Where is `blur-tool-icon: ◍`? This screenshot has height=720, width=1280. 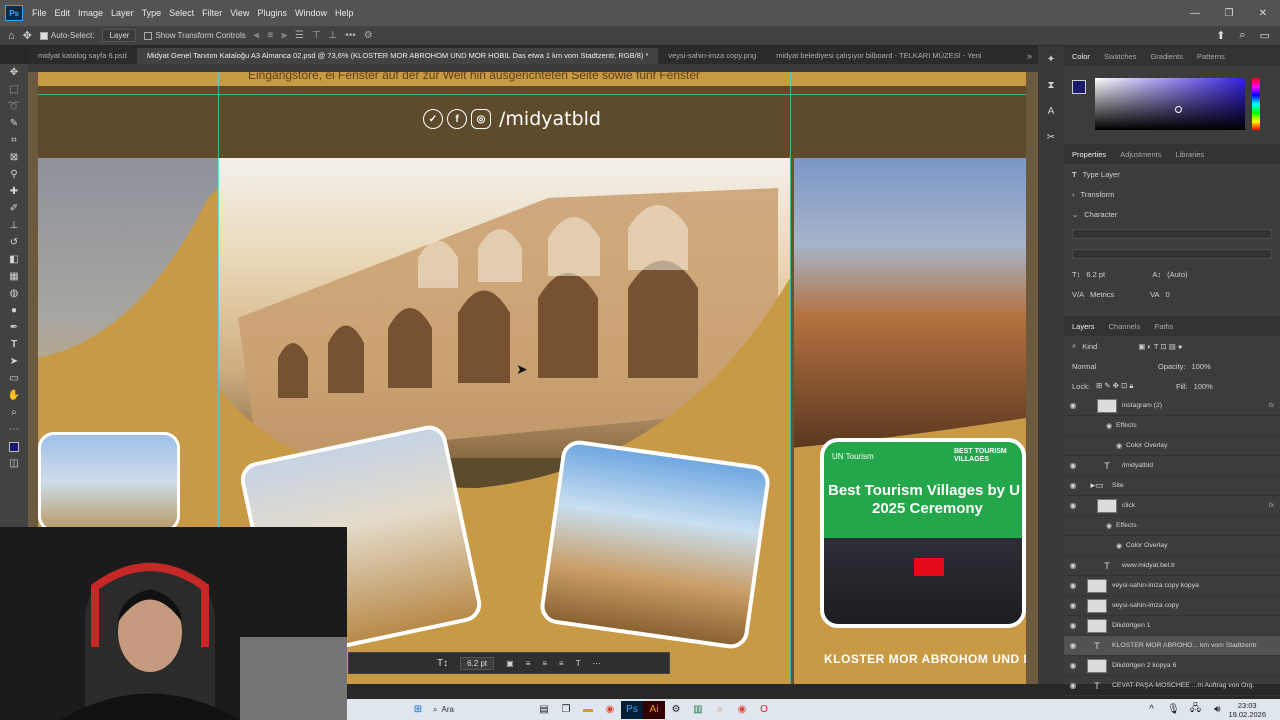
blur-tool-icon: ◍ is located at coordinates (14, 293).